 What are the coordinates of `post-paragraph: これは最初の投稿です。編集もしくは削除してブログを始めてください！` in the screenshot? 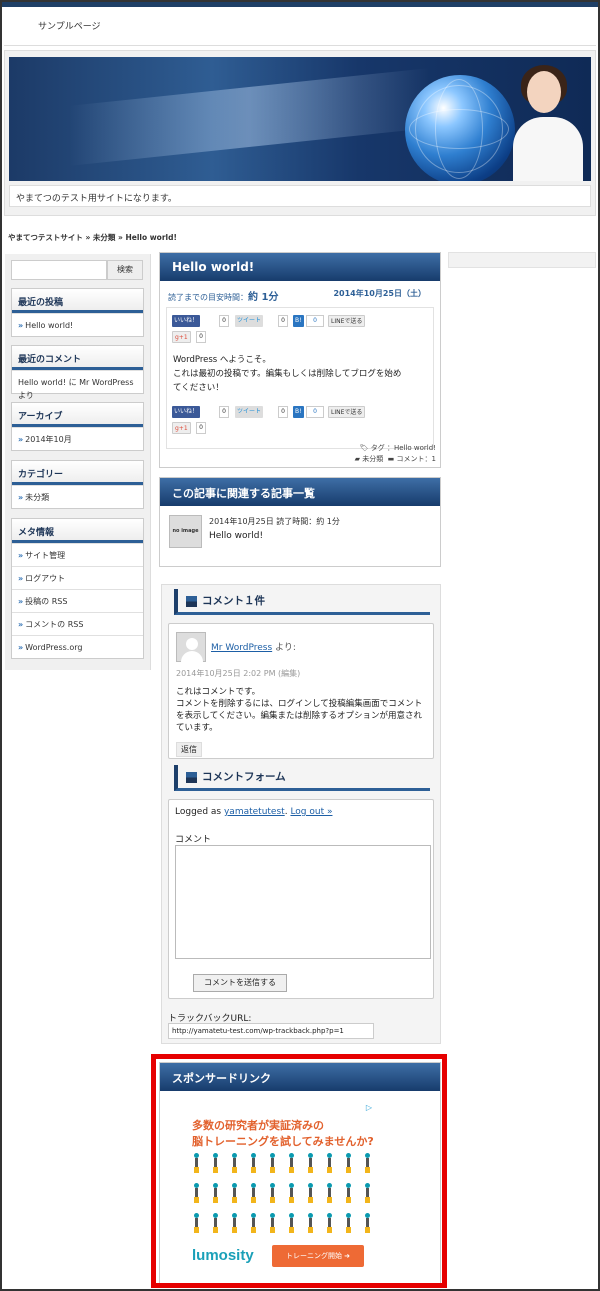 It's located at (287, 381).